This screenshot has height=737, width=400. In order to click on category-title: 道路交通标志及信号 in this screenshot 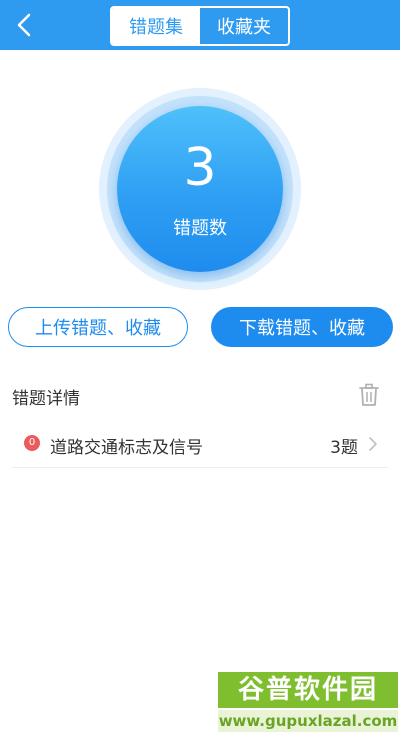, I will do `click(126, 448)`.